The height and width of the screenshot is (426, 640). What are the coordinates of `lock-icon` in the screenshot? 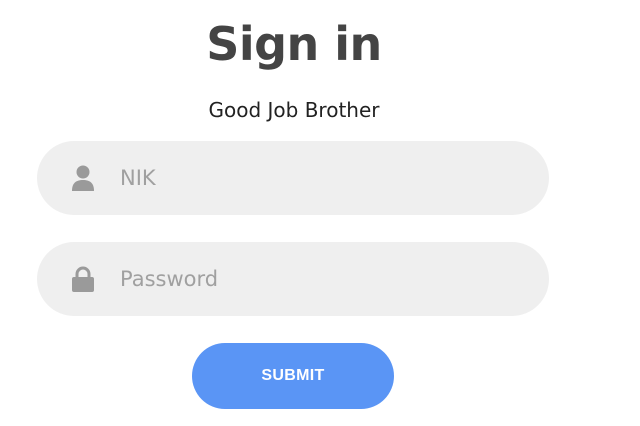 It's located at (83, 279).